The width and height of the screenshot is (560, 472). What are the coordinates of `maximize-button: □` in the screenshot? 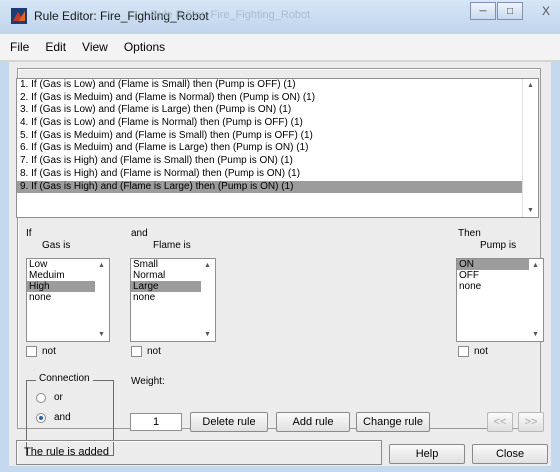 It's located at (510, 11).